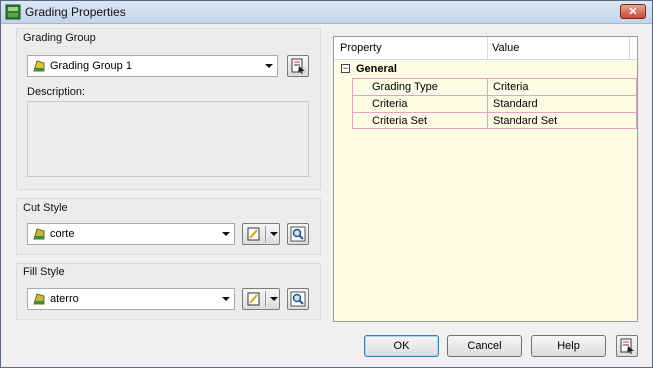 This screenshot has height=368, width=653. I want to click on title-bar: Grading Properties ✕, so click(326, 12).